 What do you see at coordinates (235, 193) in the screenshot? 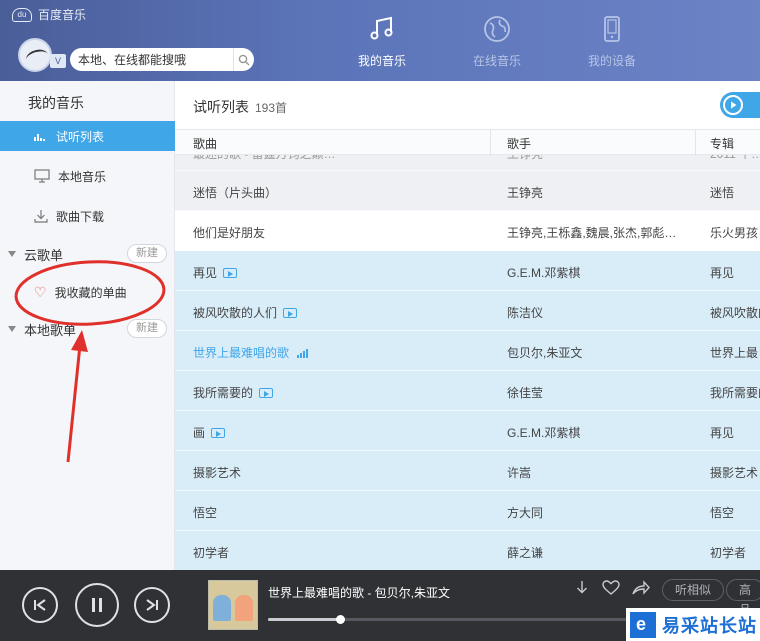
I see `song-title-text: 迷悟（片头曲）` at bounding box center [235, 193].